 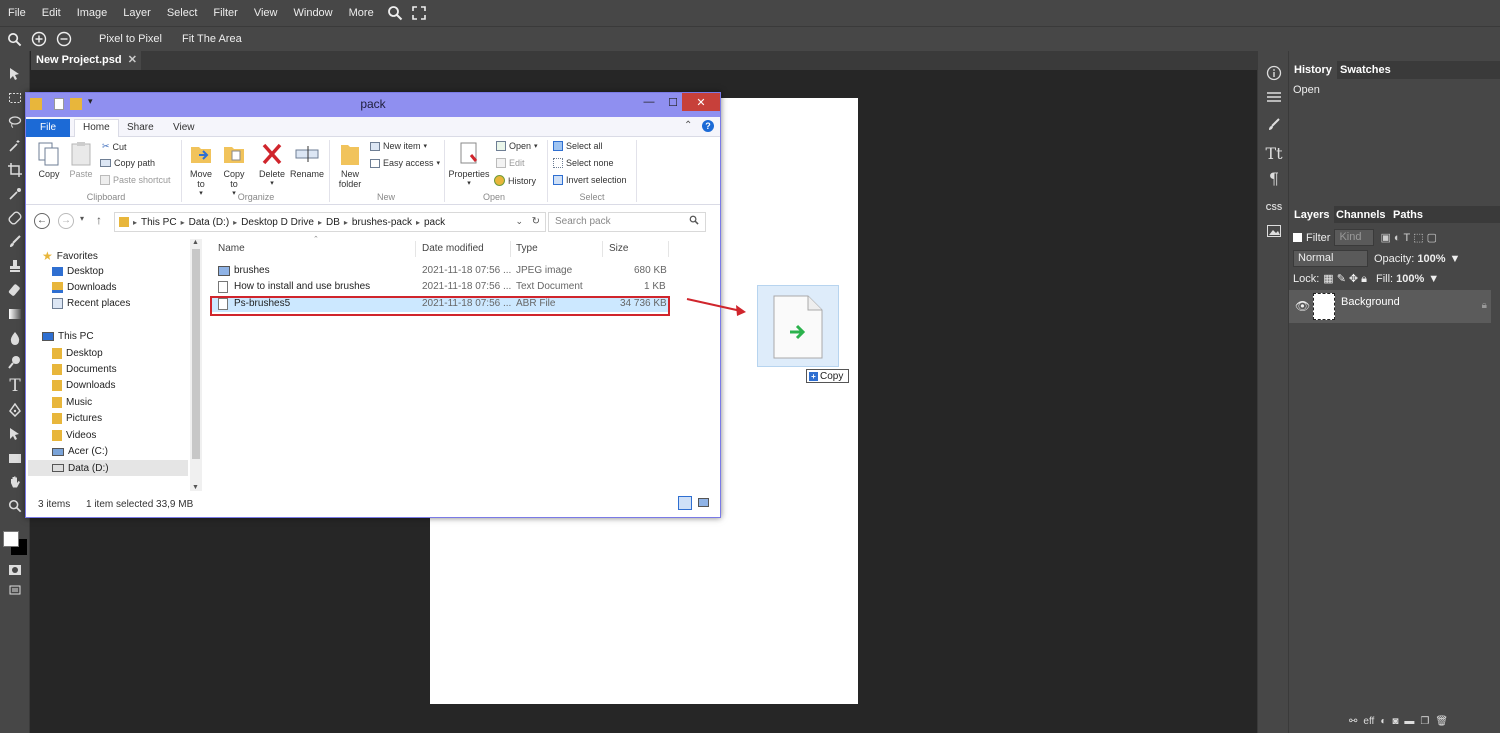 I want to click on tree-item-desktop: Desktop, so click(x=78, y=271).